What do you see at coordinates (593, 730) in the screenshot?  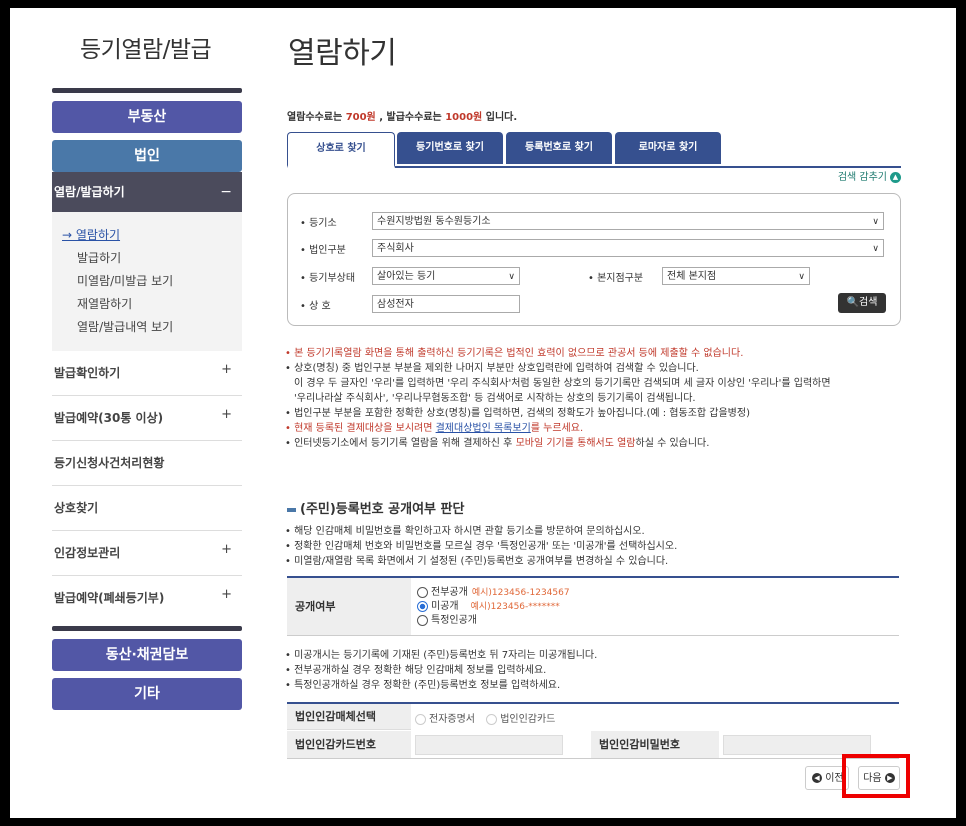 I see `seal-table: 법인인감매체선택 전자증명서 법인인감카드 법인인감카드번호 법인인감비밀번호` at bounding box center [593, 730].